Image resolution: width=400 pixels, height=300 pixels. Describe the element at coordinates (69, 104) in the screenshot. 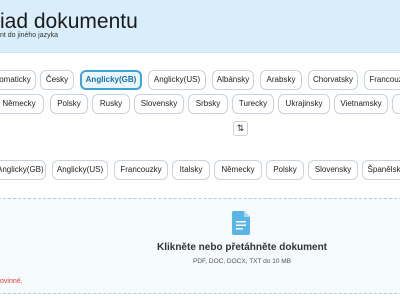

I see `source-lang-pl: Polsky` at that location.